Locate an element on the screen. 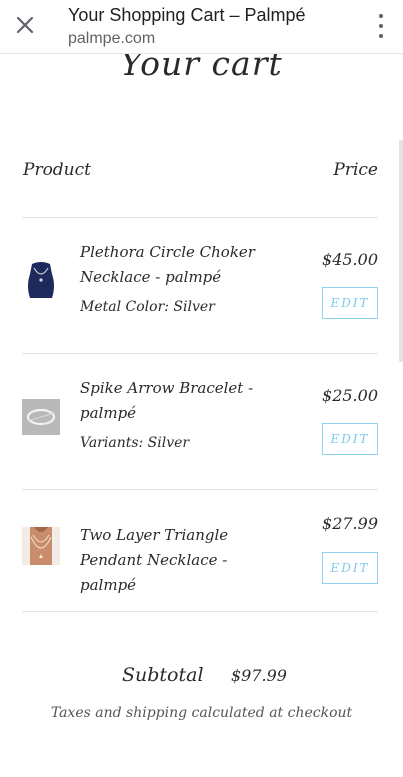 The image size is (403, 777). custom-tab-toolbar: Your Shopping Cart – Palmpé palmpe.com is located at coordinates (201, 27).